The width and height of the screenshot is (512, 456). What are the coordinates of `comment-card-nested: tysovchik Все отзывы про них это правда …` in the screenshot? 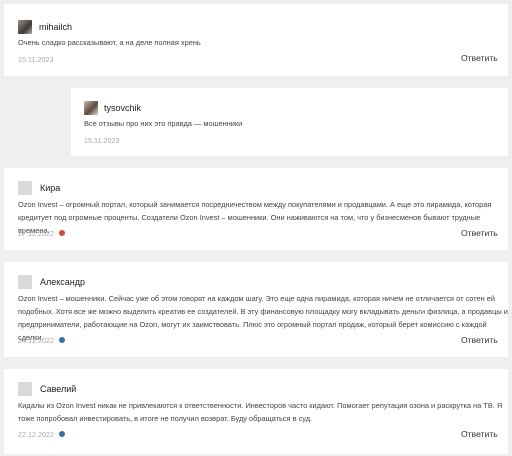 It's located at (289, 122).